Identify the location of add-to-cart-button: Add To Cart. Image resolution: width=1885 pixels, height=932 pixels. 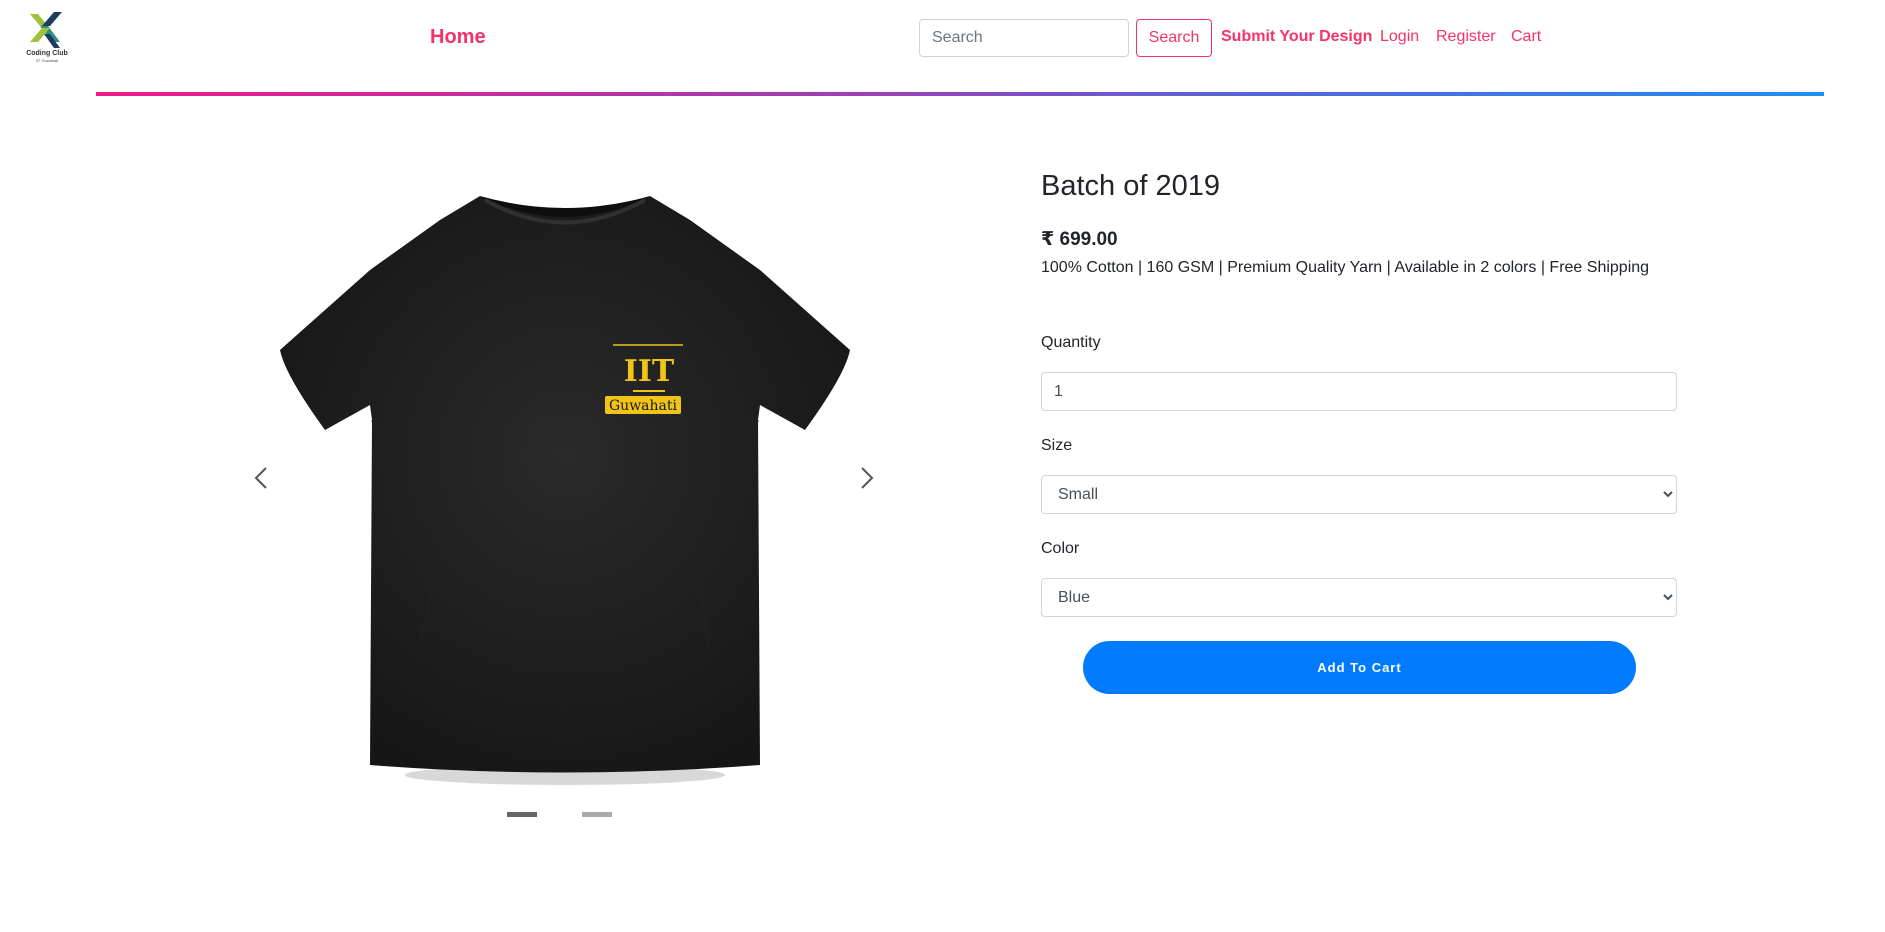
(1359, 667).